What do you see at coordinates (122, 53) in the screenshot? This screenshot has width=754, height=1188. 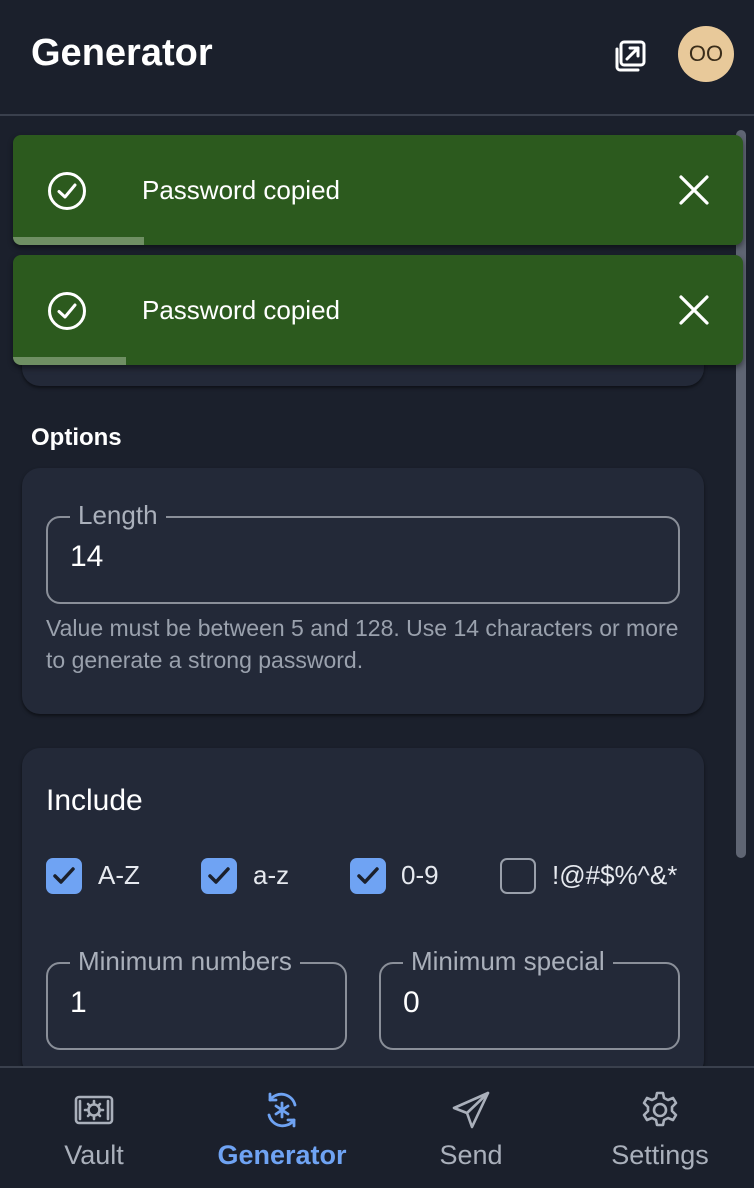 I see `page-title: Generator` at bounding box center [122, 53].